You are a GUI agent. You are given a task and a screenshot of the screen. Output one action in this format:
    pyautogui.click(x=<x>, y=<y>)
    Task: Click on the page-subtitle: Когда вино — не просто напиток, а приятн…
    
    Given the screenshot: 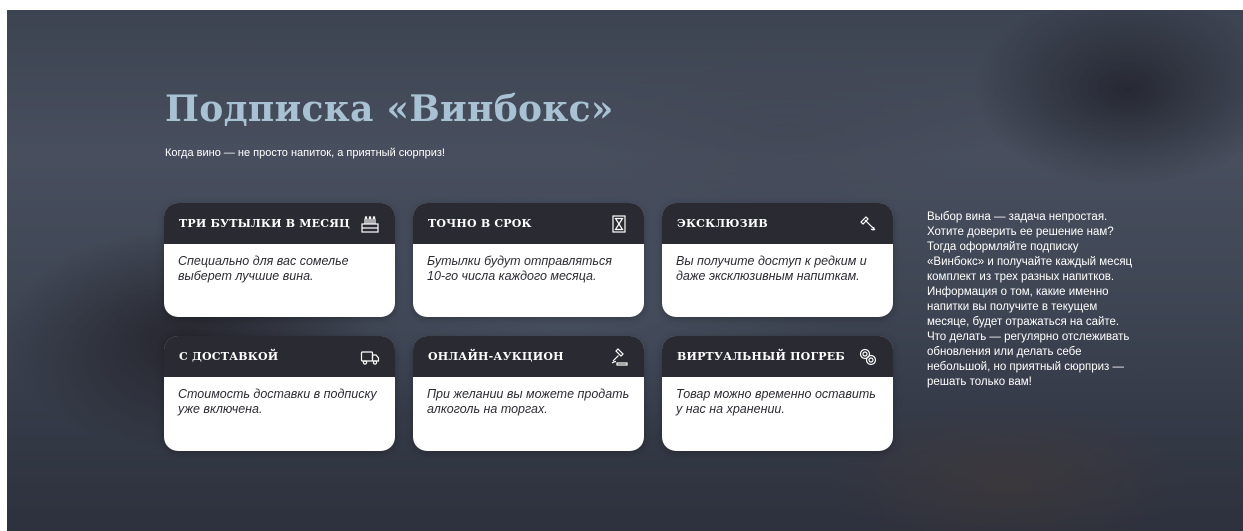 What is the action you would take?
    pyautogui.click(x=305, y=153)
    